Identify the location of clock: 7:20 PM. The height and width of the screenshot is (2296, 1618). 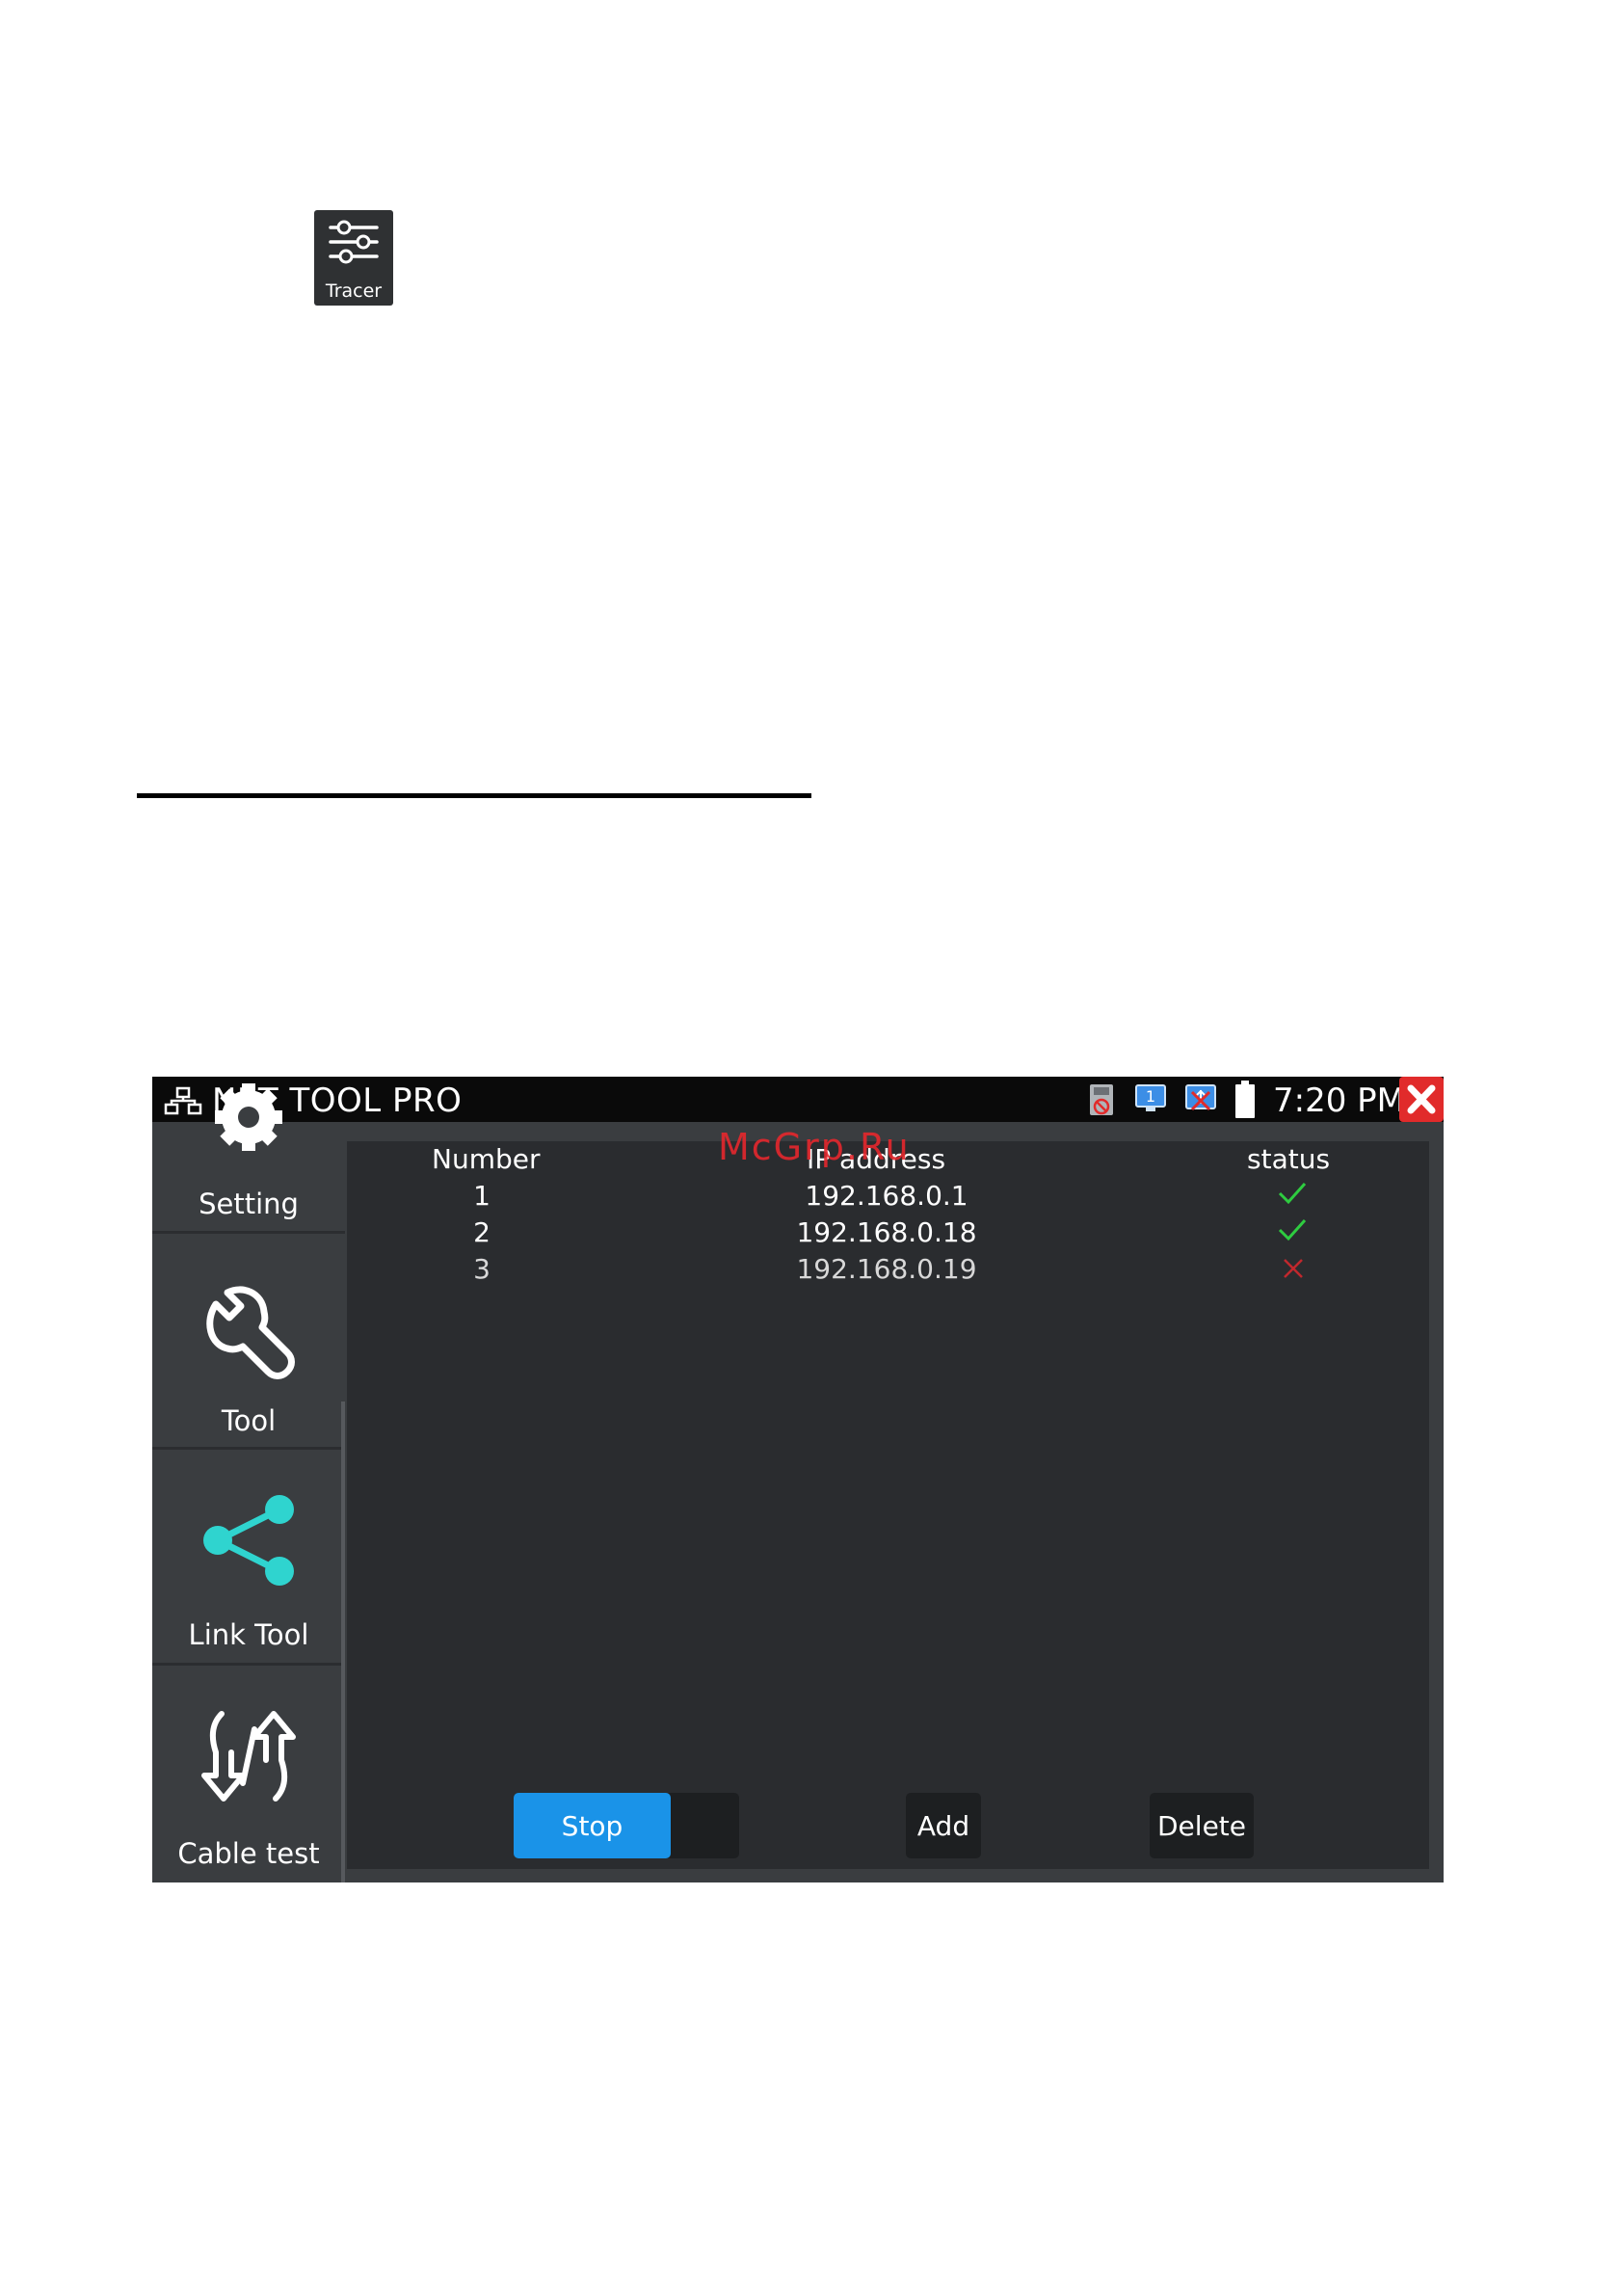
(1339, 1101).